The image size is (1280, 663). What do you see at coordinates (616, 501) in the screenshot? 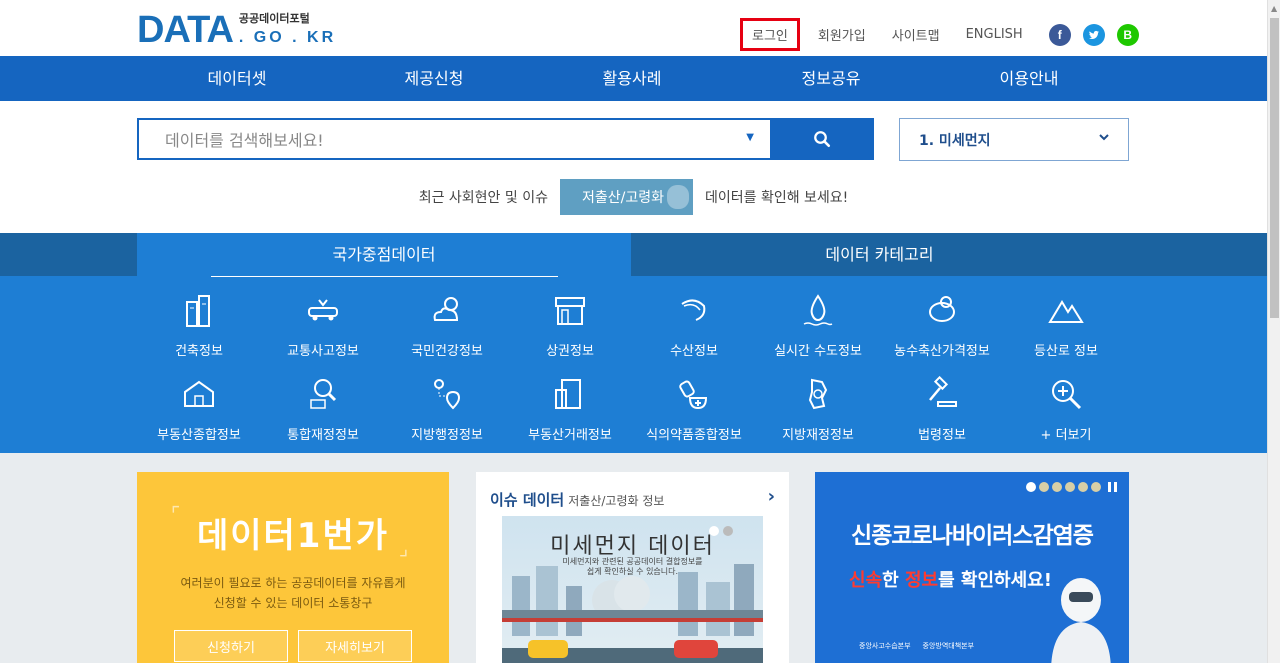
I see `card2-header-sub: 저출산/고령화 정보` at bounding box center [616, 501].